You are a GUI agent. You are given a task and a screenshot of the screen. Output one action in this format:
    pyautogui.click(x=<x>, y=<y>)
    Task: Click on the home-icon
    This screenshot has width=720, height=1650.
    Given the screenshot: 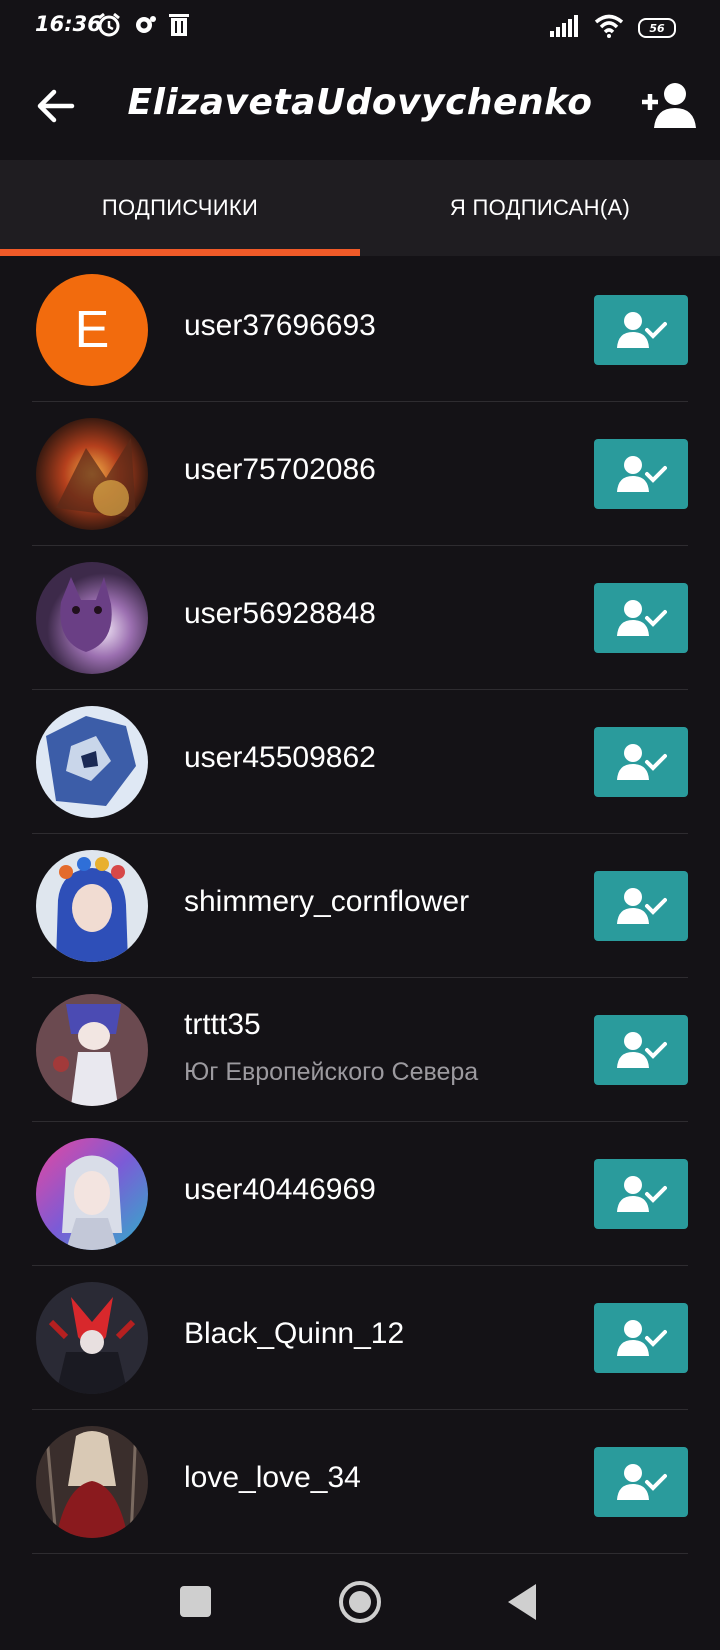 What is the action you would take?
    pyautogui.click(x=360, y=1602)
    